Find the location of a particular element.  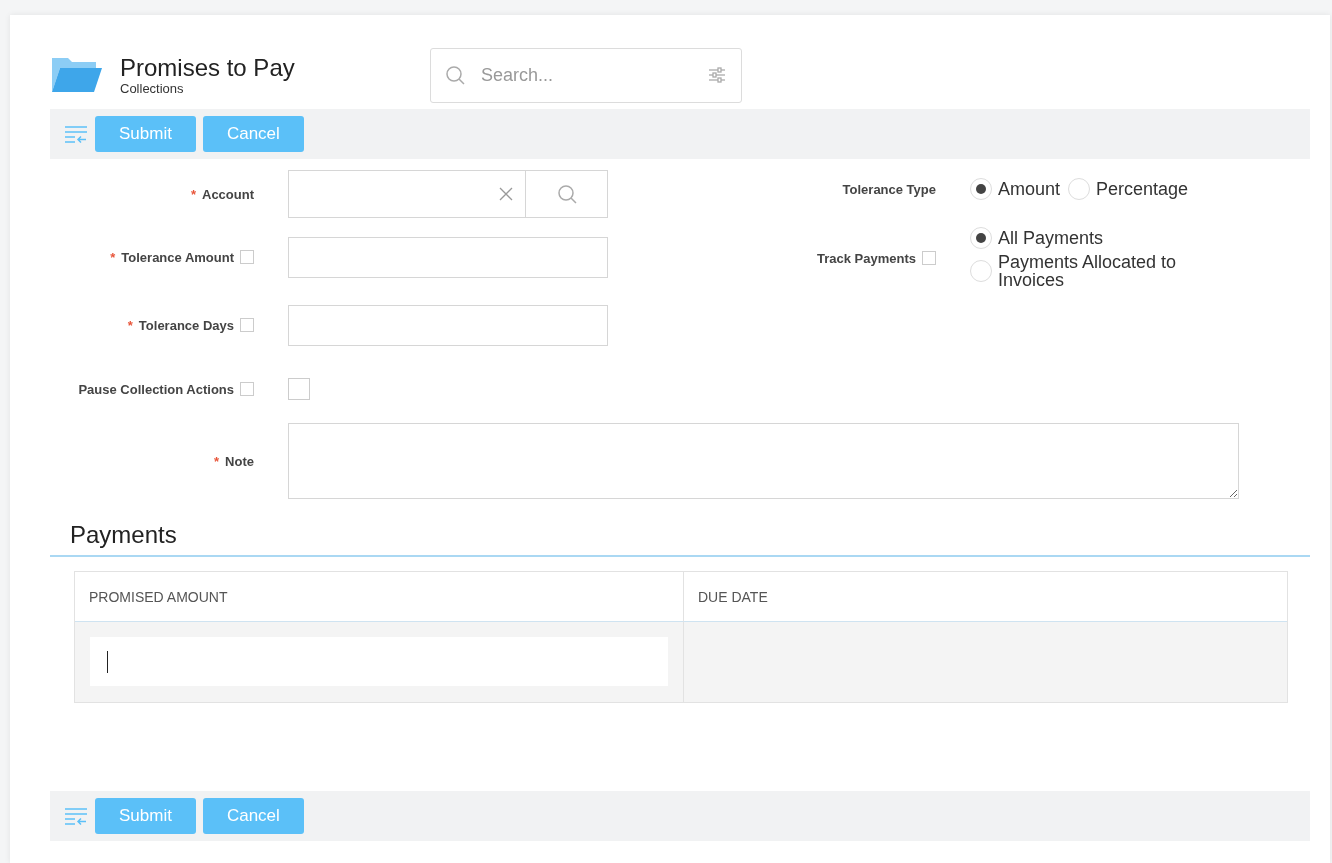

note-field is located at coordinates (763, 461).